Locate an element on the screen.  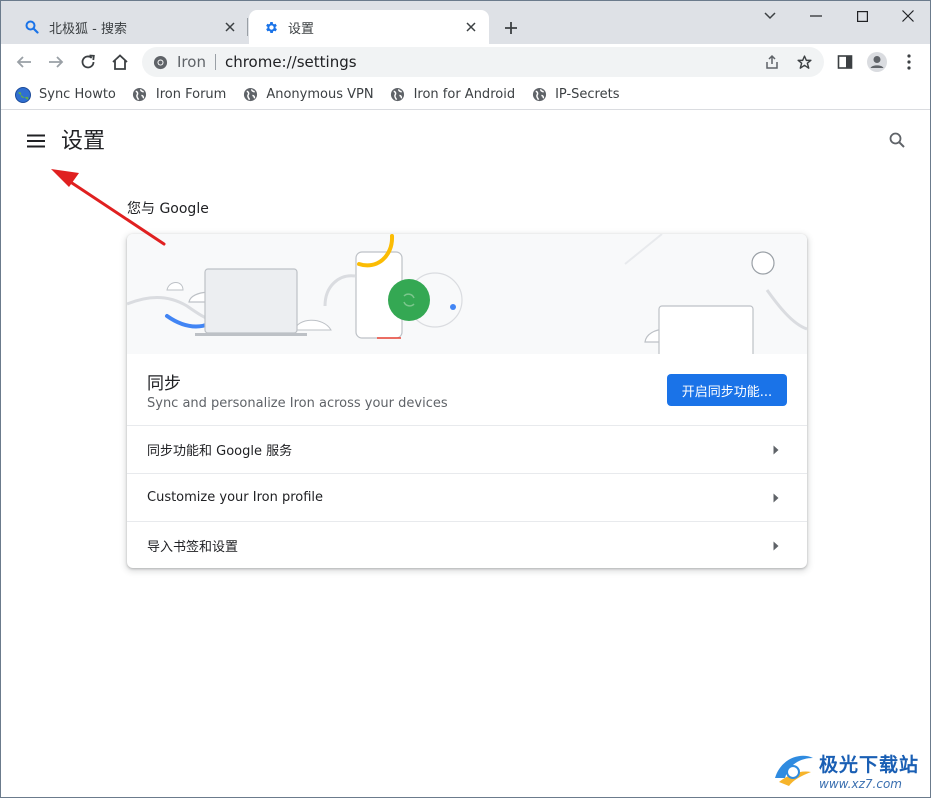
tab-title: 设置 is located at coordinates (301, 29).